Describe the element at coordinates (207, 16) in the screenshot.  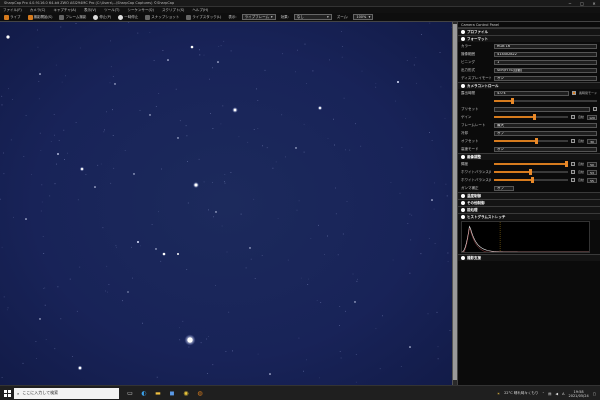
I see `live-stack-label: ライブスタック(L)` at that location.